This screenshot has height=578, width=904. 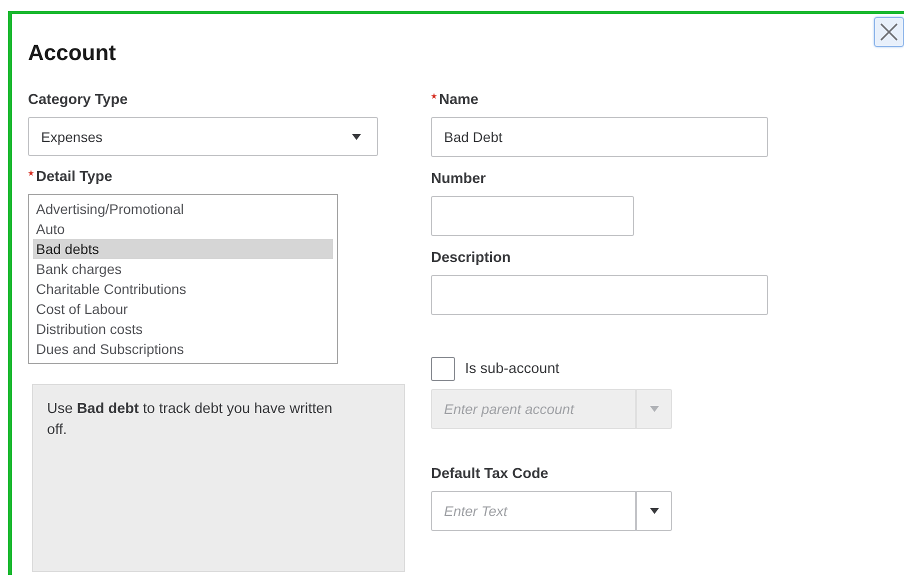 I want to click on list-item: Charitable Contributions, so click(x=183, y=289).